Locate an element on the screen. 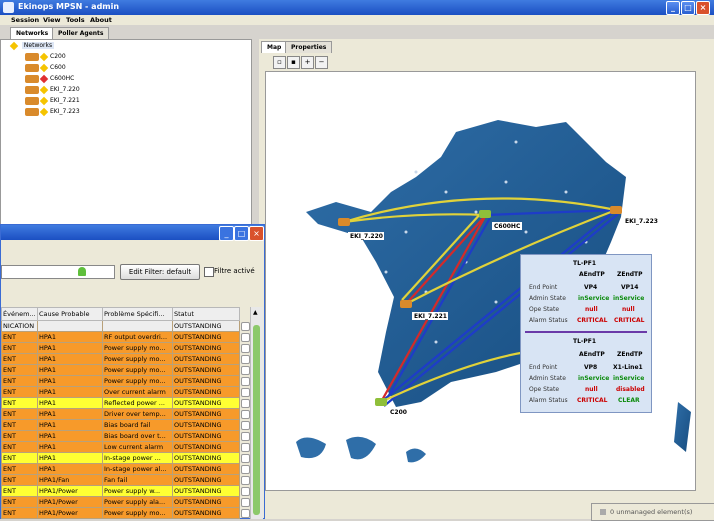 This screenshot has width=714, height=521. left-tab-bar: Networks Poller Agents is located at coordinates (126, 32).